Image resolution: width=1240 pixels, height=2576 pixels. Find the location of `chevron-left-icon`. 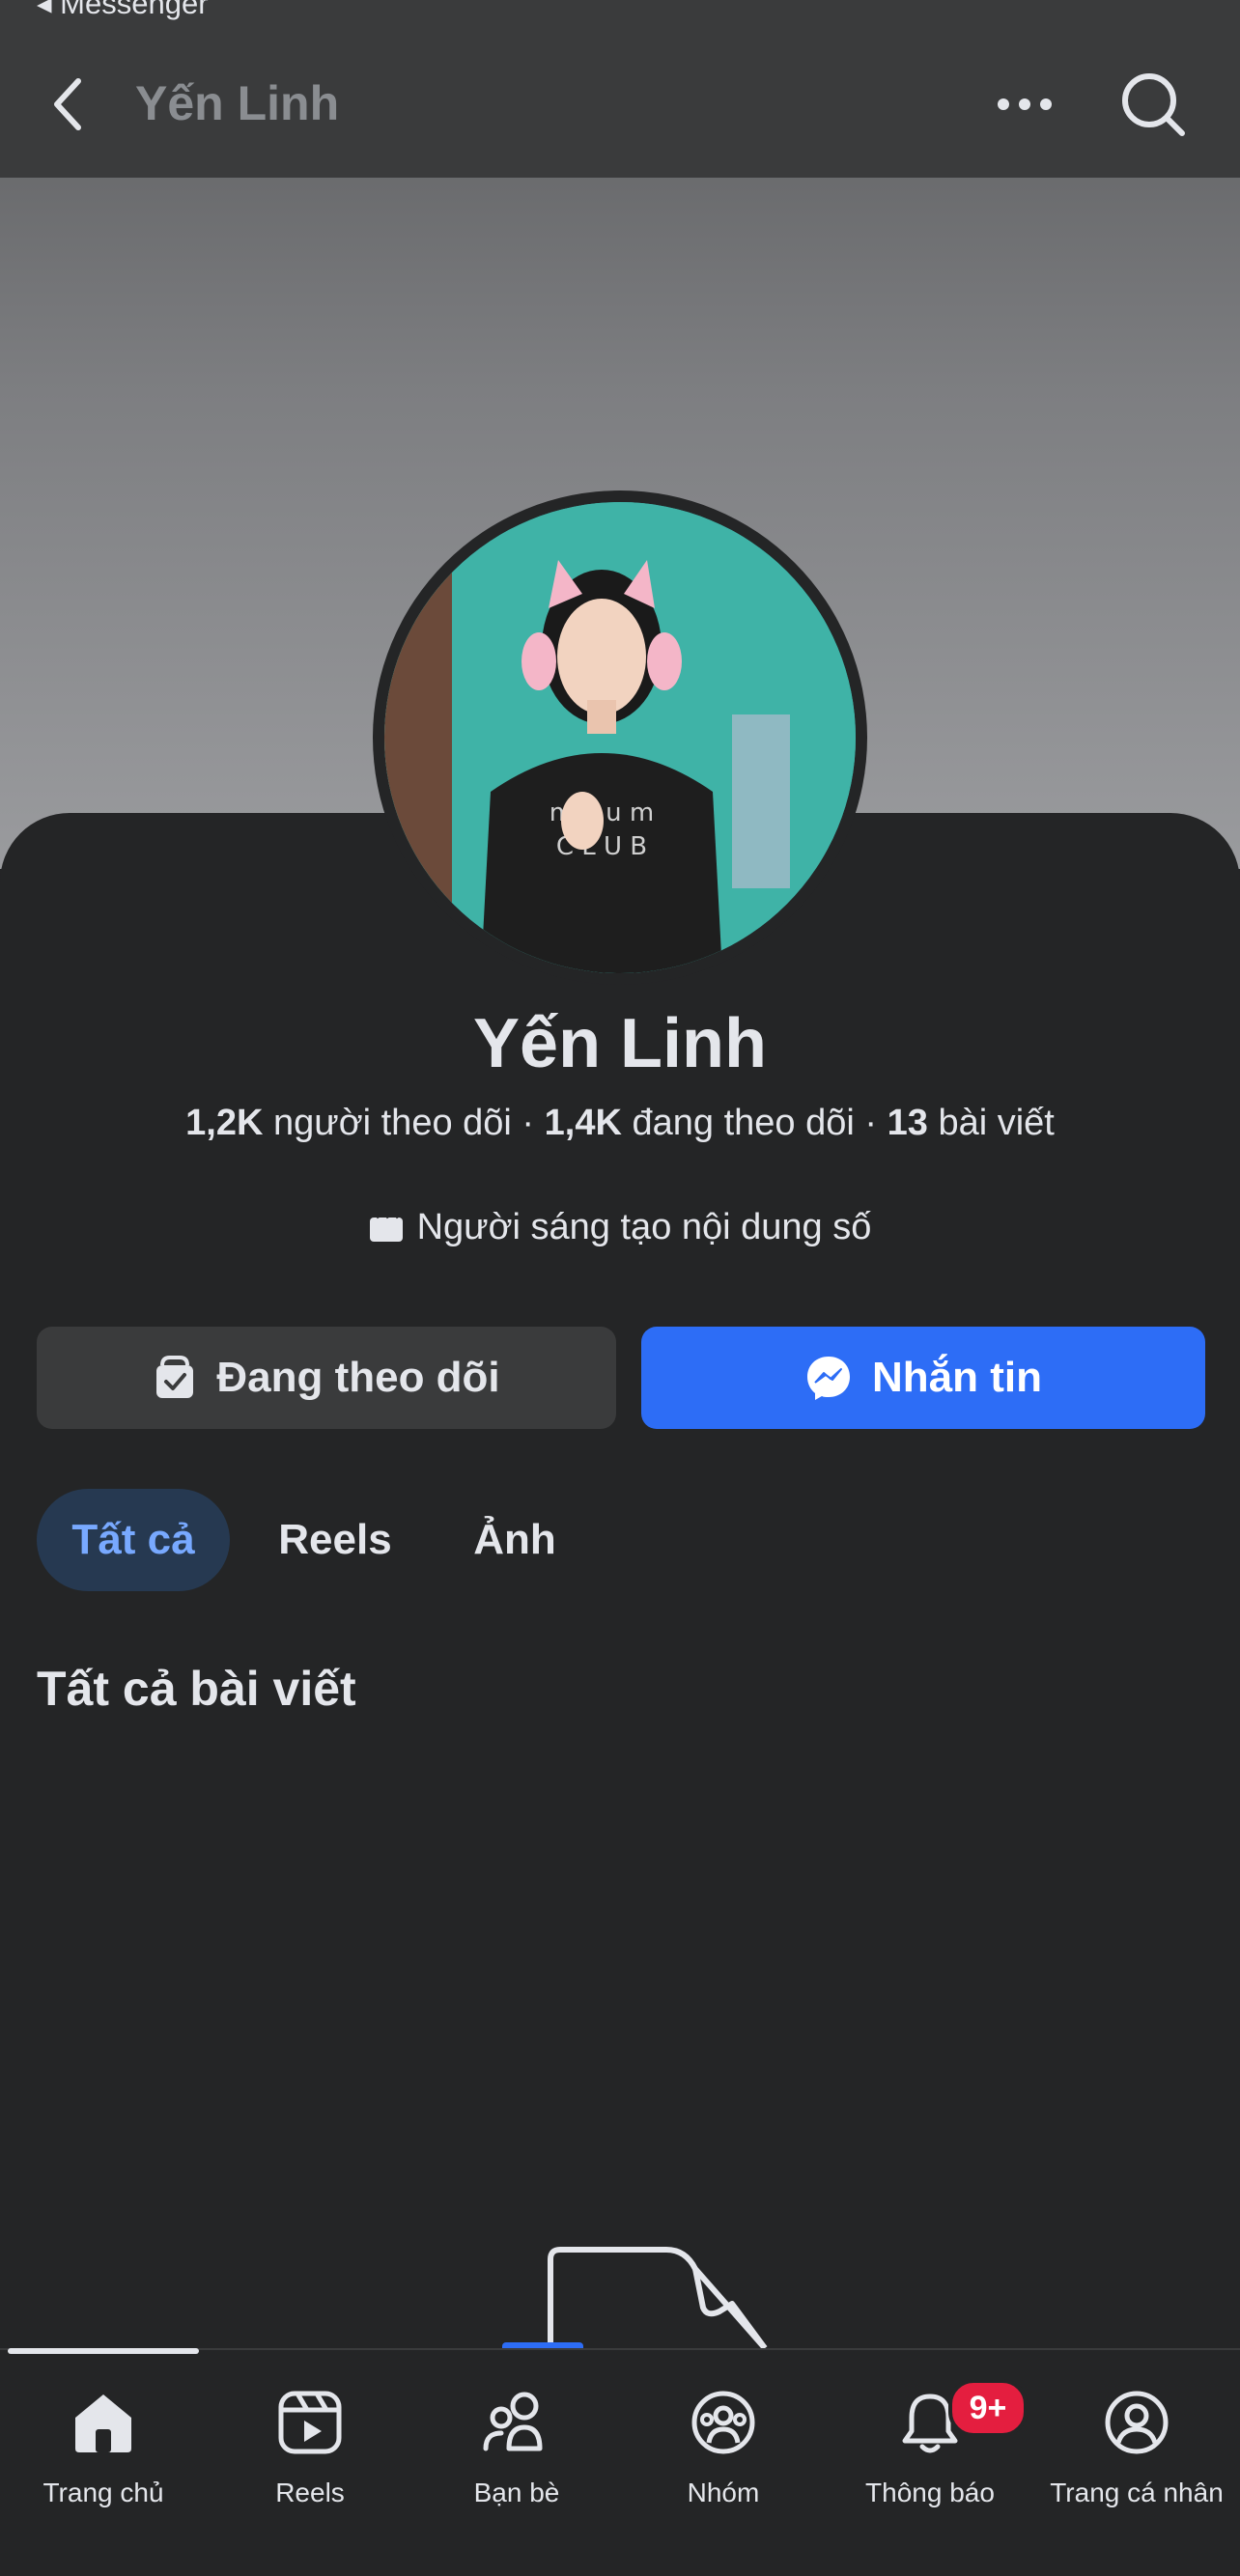

chevron-left-icon is located at coordinates (67, 104).